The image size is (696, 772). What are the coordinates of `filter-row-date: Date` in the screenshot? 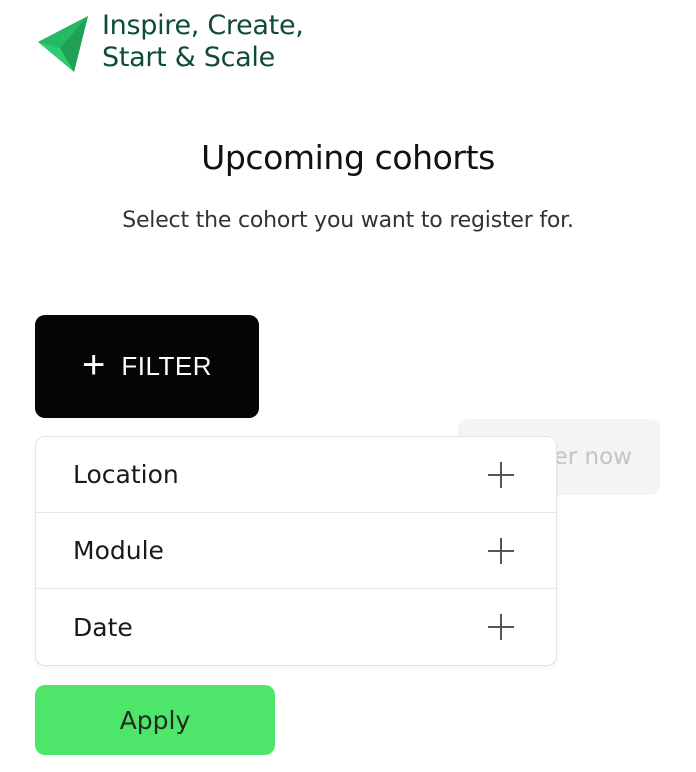 It's located at (296, 627).